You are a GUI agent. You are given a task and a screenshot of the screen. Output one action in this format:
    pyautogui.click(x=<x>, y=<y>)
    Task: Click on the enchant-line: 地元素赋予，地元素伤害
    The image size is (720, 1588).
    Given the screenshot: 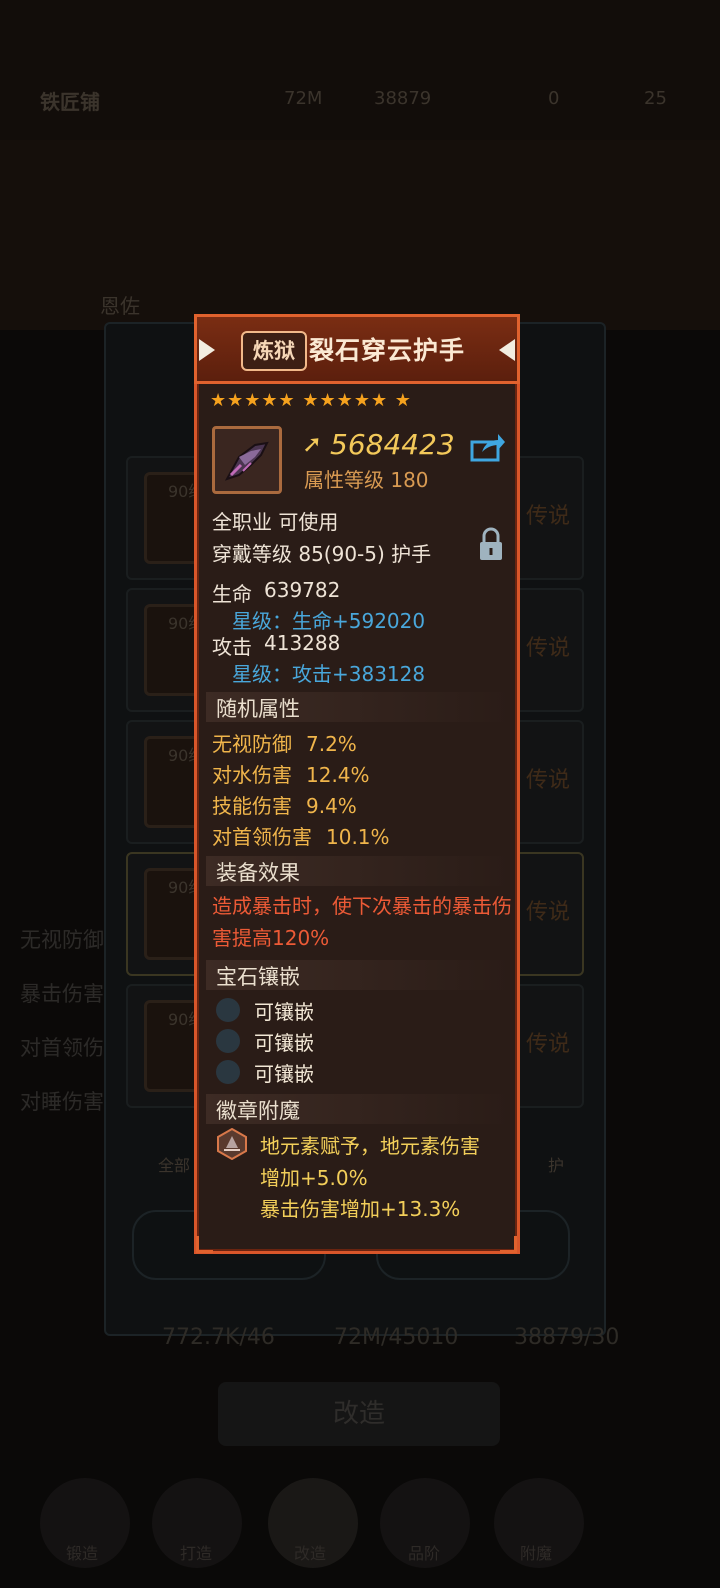 What is the action you would take?
    pyautogui.click(x=370, y=1146)
    